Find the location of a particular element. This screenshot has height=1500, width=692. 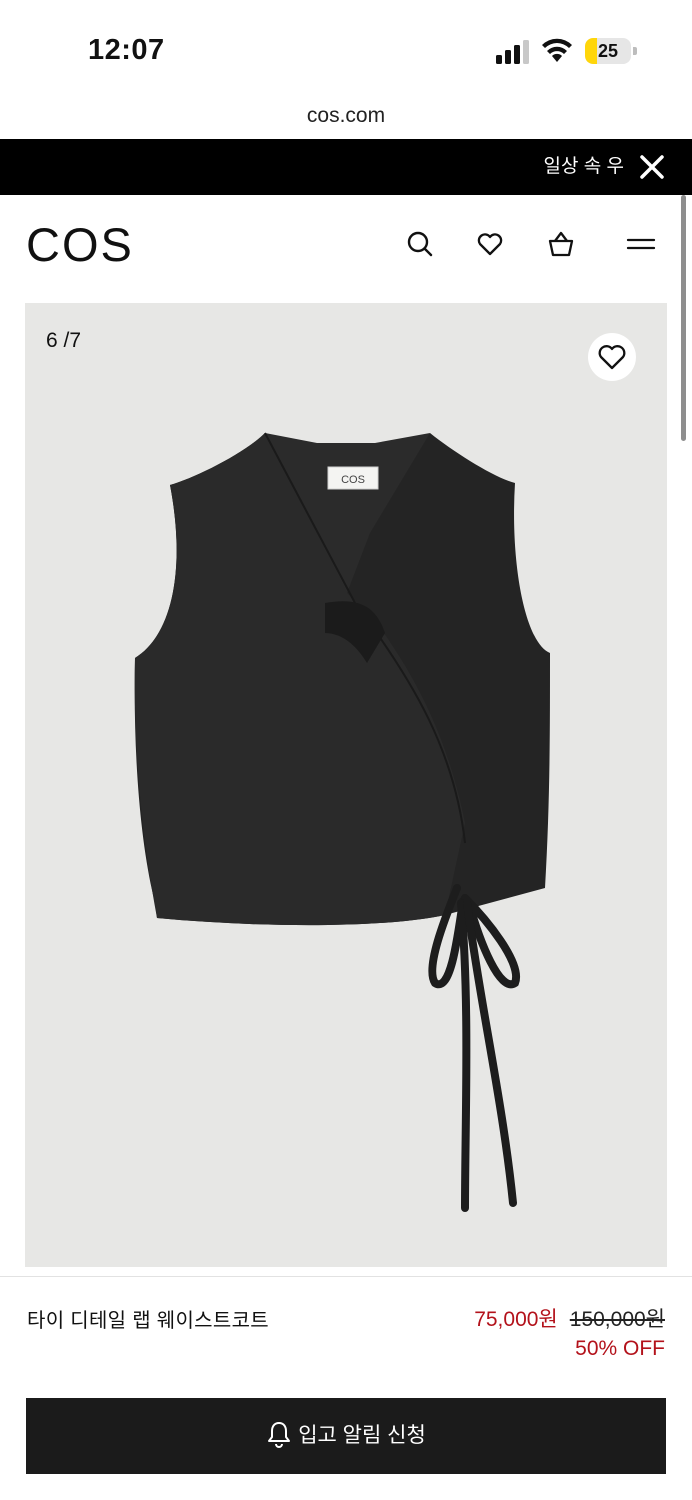

image-counter: 6 /7 is located at coordinates (64, 340).